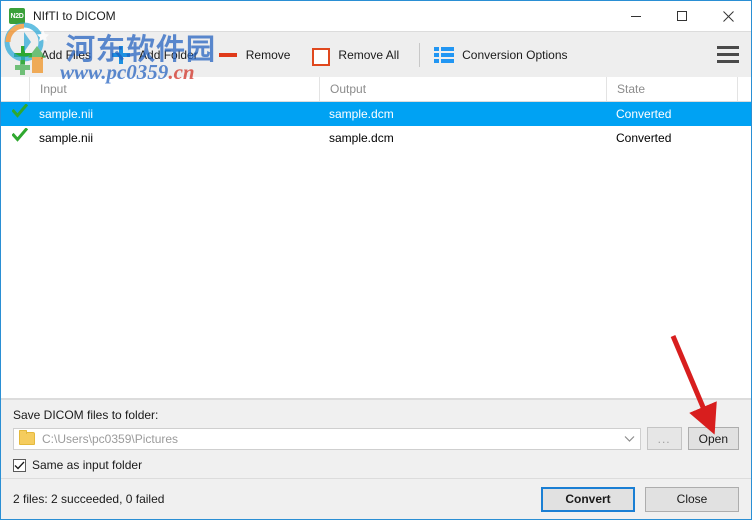 The image size is (752, 520). Describe the element at coordinates (121, 55) in the screenshot. I see `blue-plus-icon` at that location.